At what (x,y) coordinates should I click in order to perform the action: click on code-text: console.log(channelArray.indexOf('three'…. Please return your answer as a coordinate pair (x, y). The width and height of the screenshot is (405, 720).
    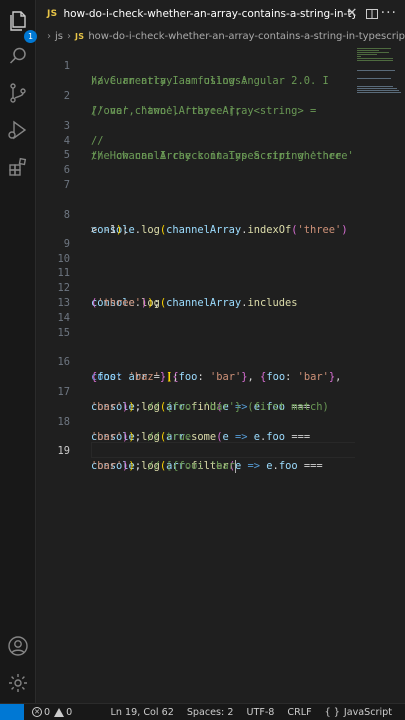
    Looking at the image, I should click on (219, 230).